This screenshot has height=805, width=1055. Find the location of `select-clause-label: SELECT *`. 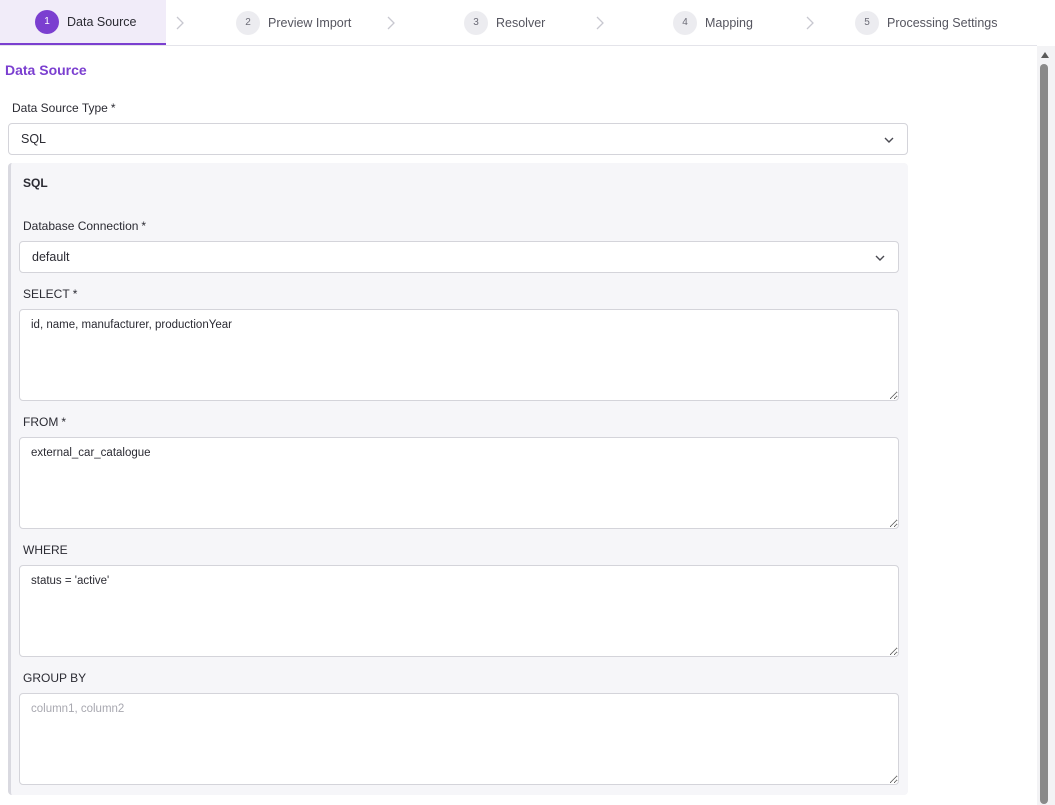

select-clause-label: SELECT * is located at coordinates (50, 294).